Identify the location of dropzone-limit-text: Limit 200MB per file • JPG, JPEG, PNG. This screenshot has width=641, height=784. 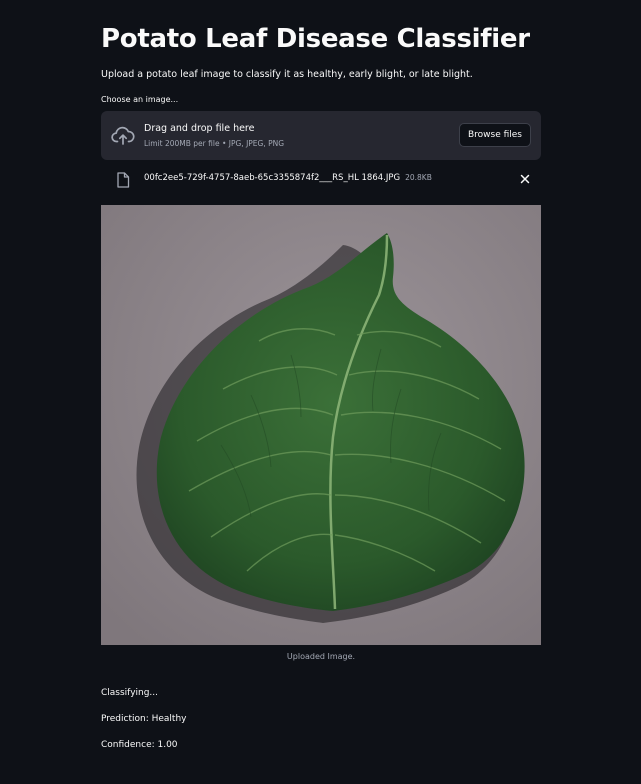
(214, 143).